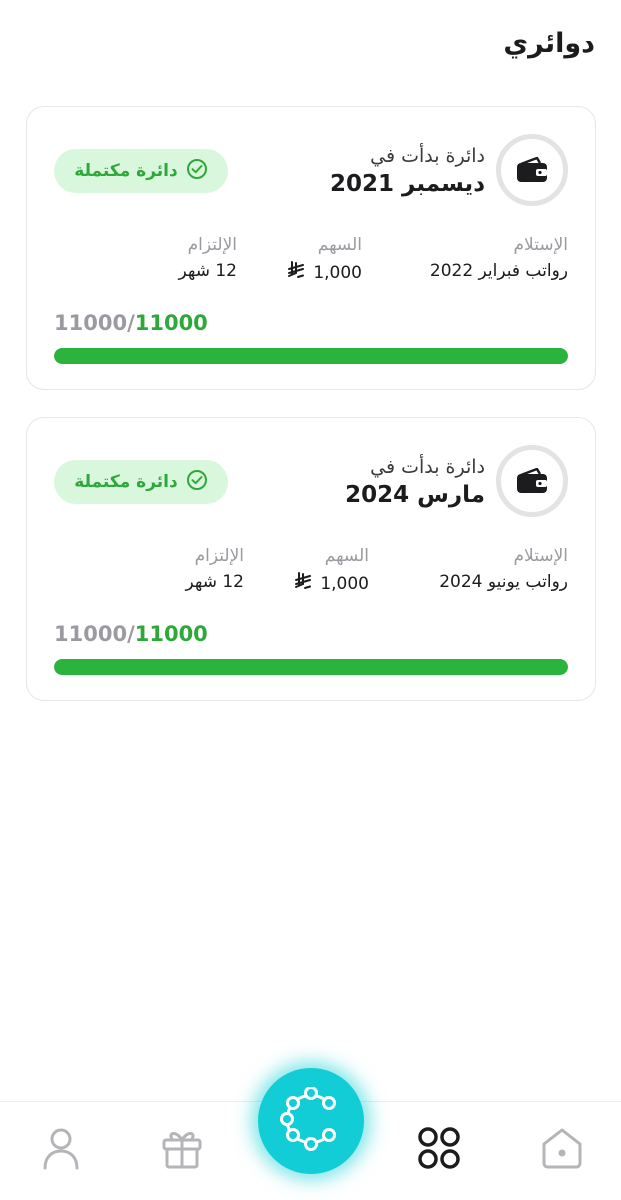 This screenshot has width=621, height=1200. I want to click on circles-icon, so click(439, 1150).